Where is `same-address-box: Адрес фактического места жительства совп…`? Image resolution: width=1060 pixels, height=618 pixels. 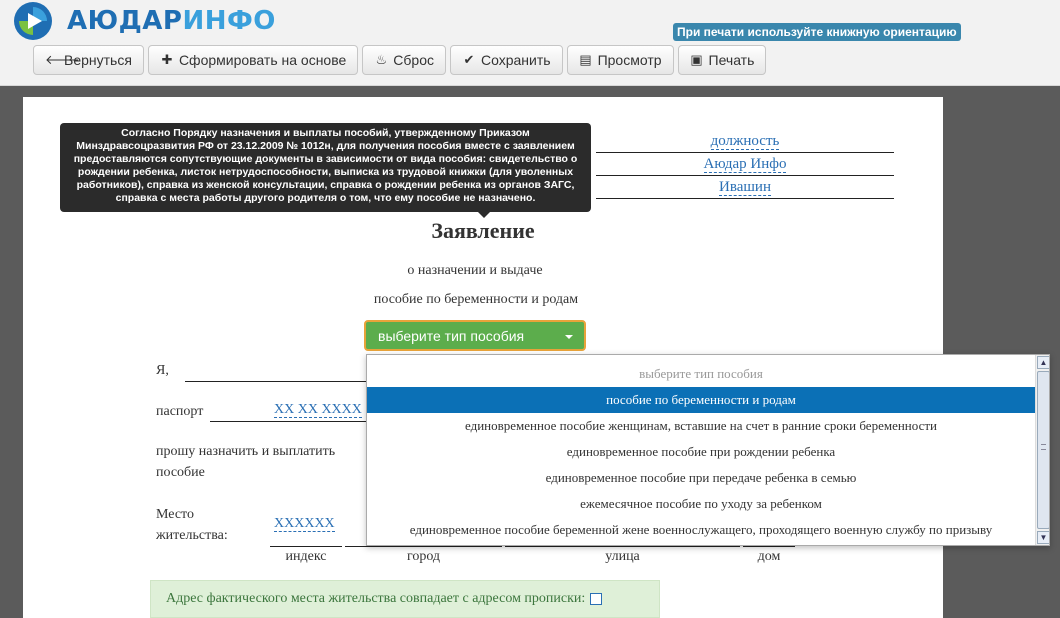 same-address-box: Адрес фактического места жительства совп… is located at coordinates (405, 599).